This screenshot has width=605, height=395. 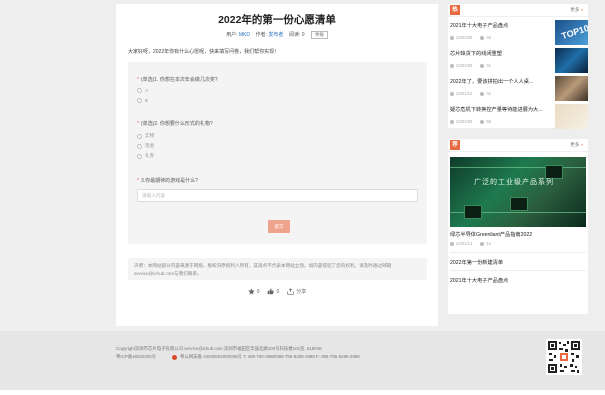 What do you see at coordinates (277, 20) in the screenshot?
I see `page-title: 2022年的第一份心愿清单` at bounding box center [277, 20].